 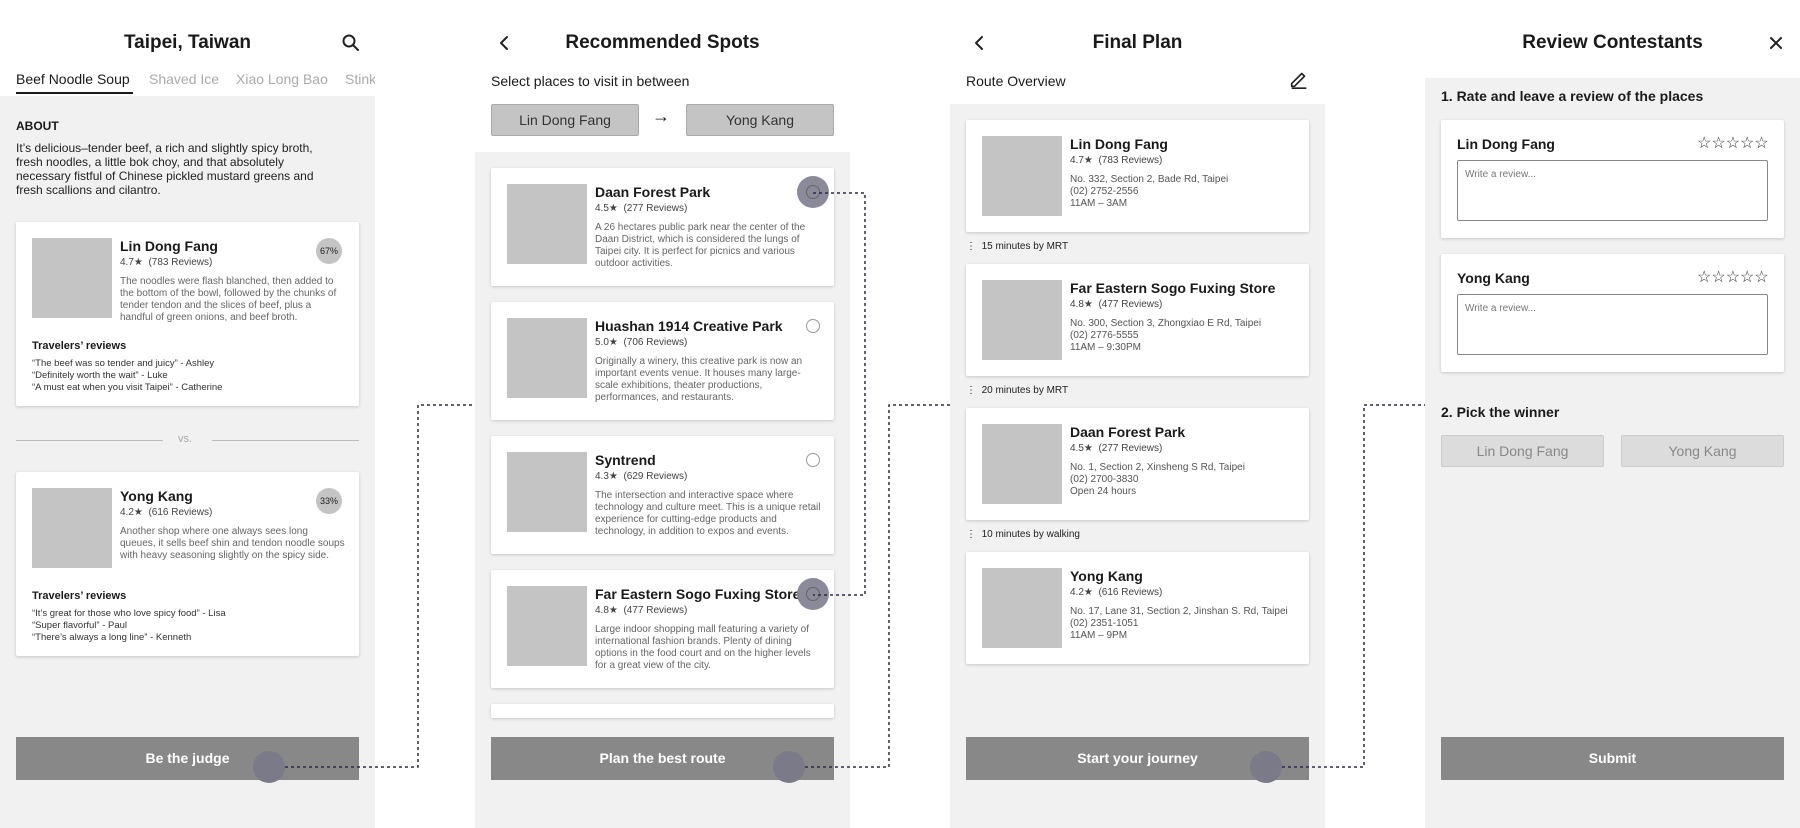 What do you see at coordinates (73, 79) in the screenshot?
I see `tab-beef-noodle-soup: Beef Noodle Soup` at bounding box center [73, 79].